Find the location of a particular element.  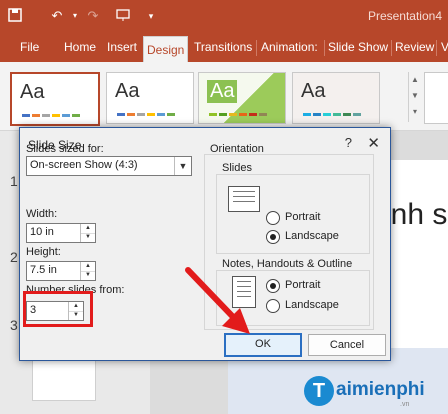

watermark-suffix: .vn is located at coordinates (405, 404).